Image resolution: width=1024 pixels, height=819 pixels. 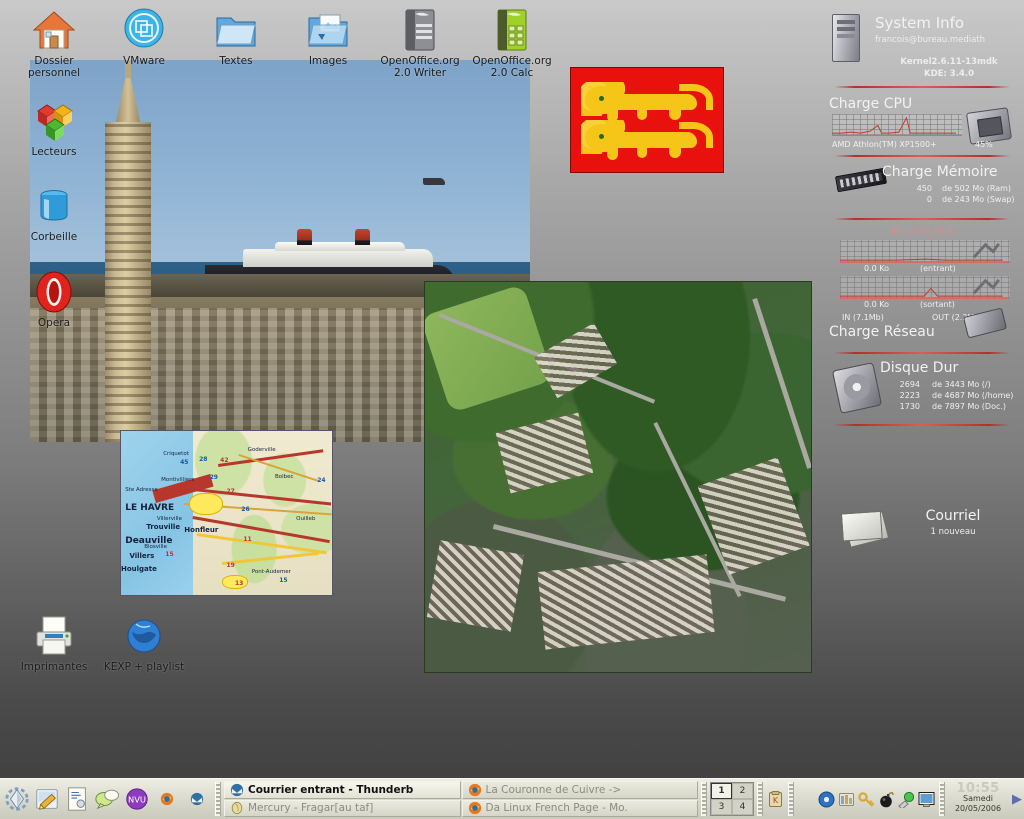 I want to click on memory-title: Charge Mémoire, so click(x=940, y=172).